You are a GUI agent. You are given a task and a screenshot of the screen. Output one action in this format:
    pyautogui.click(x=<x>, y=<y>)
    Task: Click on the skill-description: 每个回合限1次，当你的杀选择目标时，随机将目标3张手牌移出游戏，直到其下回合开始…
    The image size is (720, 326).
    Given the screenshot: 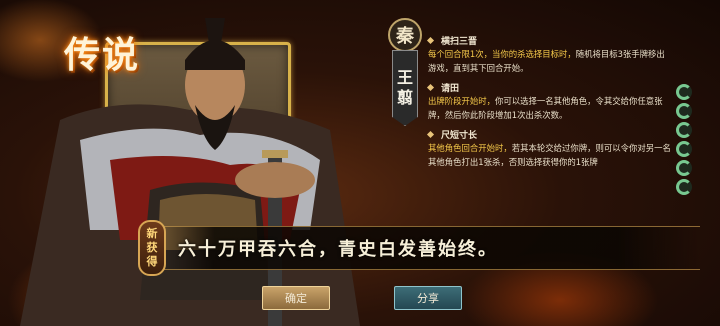 What is the action you would take?
    pyautogui.click(x=550, y=61)
    